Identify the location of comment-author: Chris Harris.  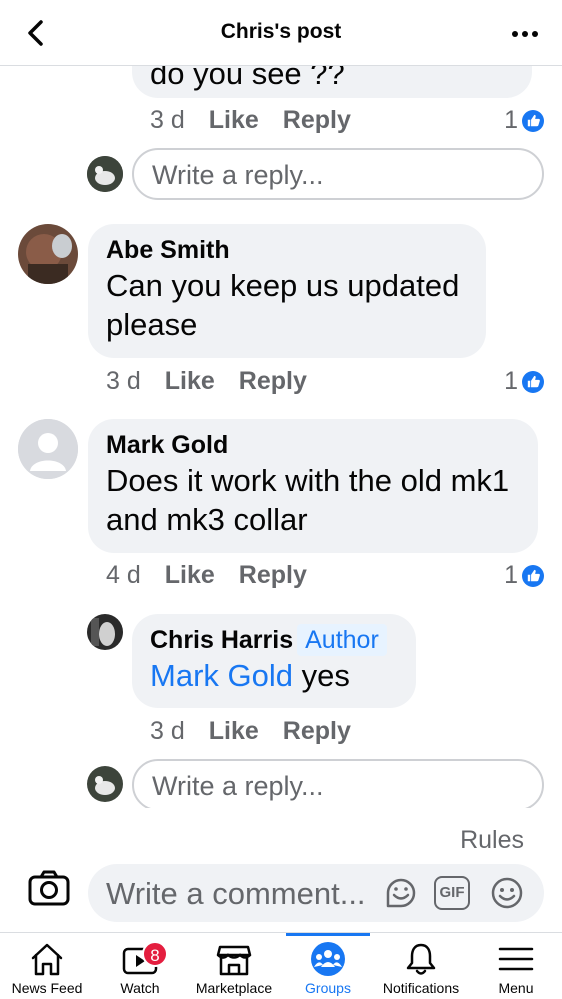
(221, 640).